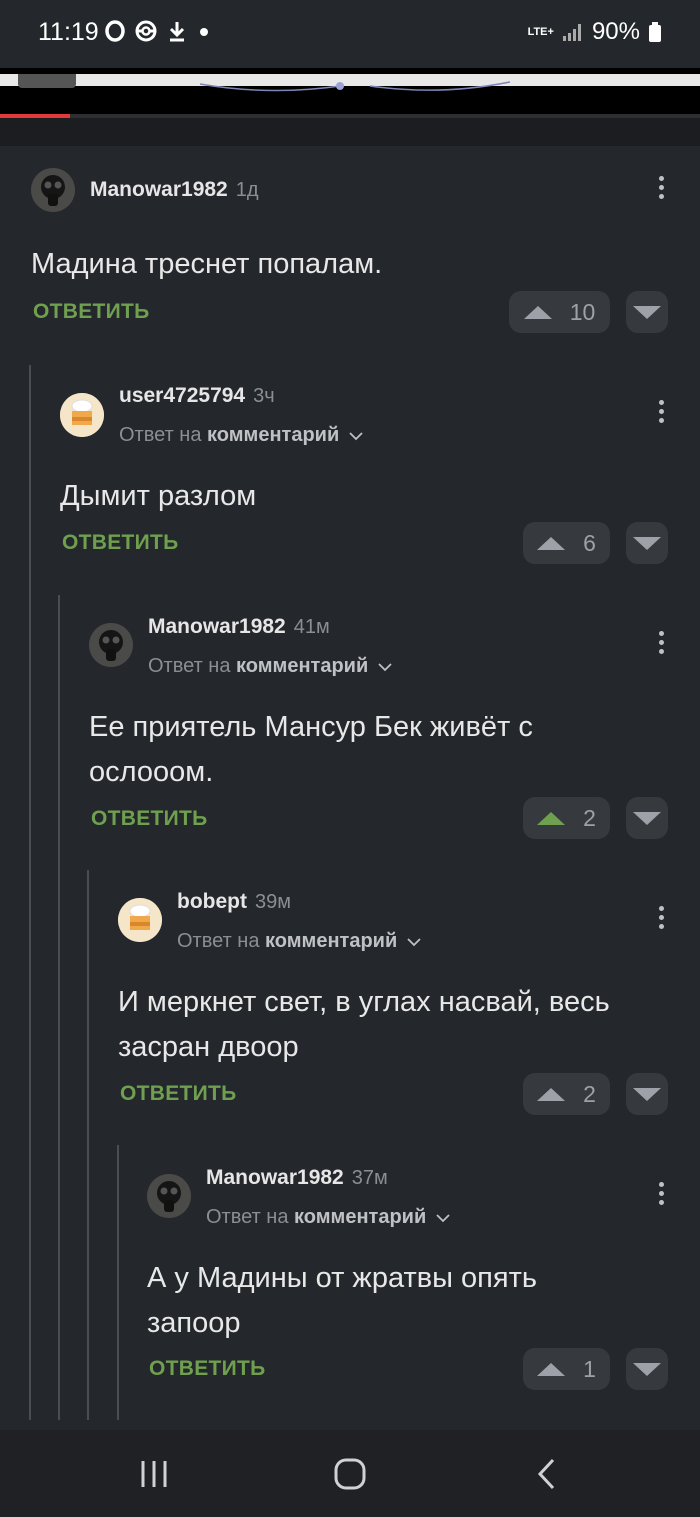 Image resolution: width=700 pixels, height=1517 pixels. What do you see at coordinates (297, 1178) in the screenshot?
I see `username: Manowar1982 37м` at bounding box center [297, 1178].